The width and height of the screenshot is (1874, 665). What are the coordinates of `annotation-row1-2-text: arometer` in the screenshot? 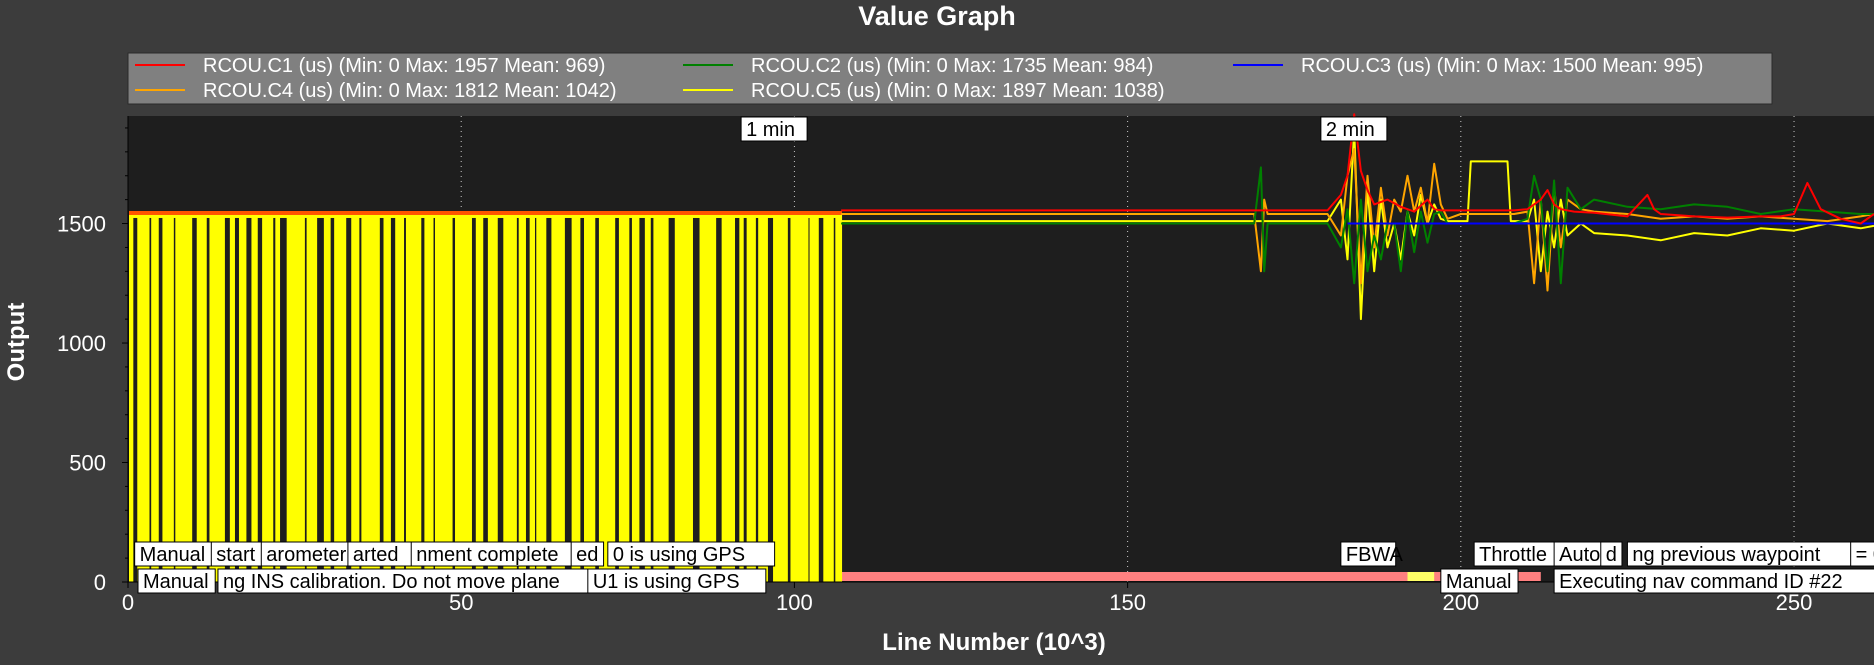 It's located at (306, 555).